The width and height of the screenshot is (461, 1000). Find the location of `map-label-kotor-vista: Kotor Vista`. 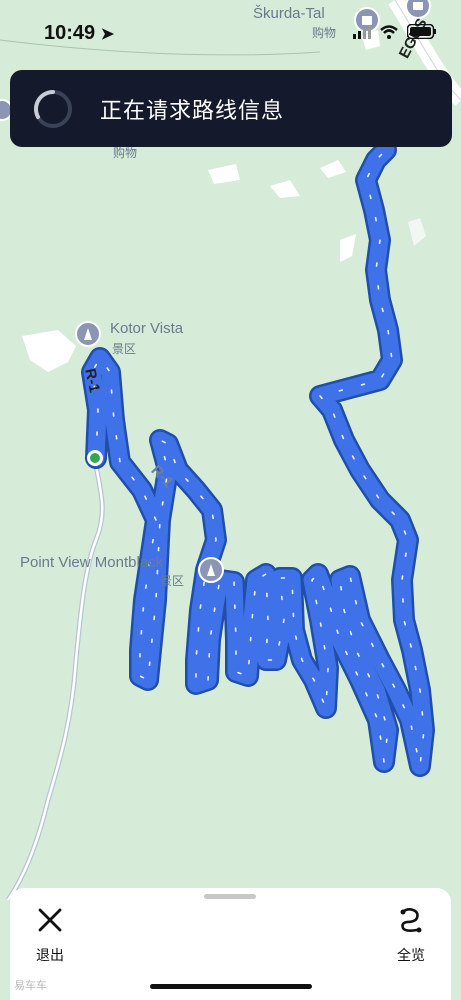

map-label-kotor-vista: Kotor Vista is located at coordinates (146, 328).